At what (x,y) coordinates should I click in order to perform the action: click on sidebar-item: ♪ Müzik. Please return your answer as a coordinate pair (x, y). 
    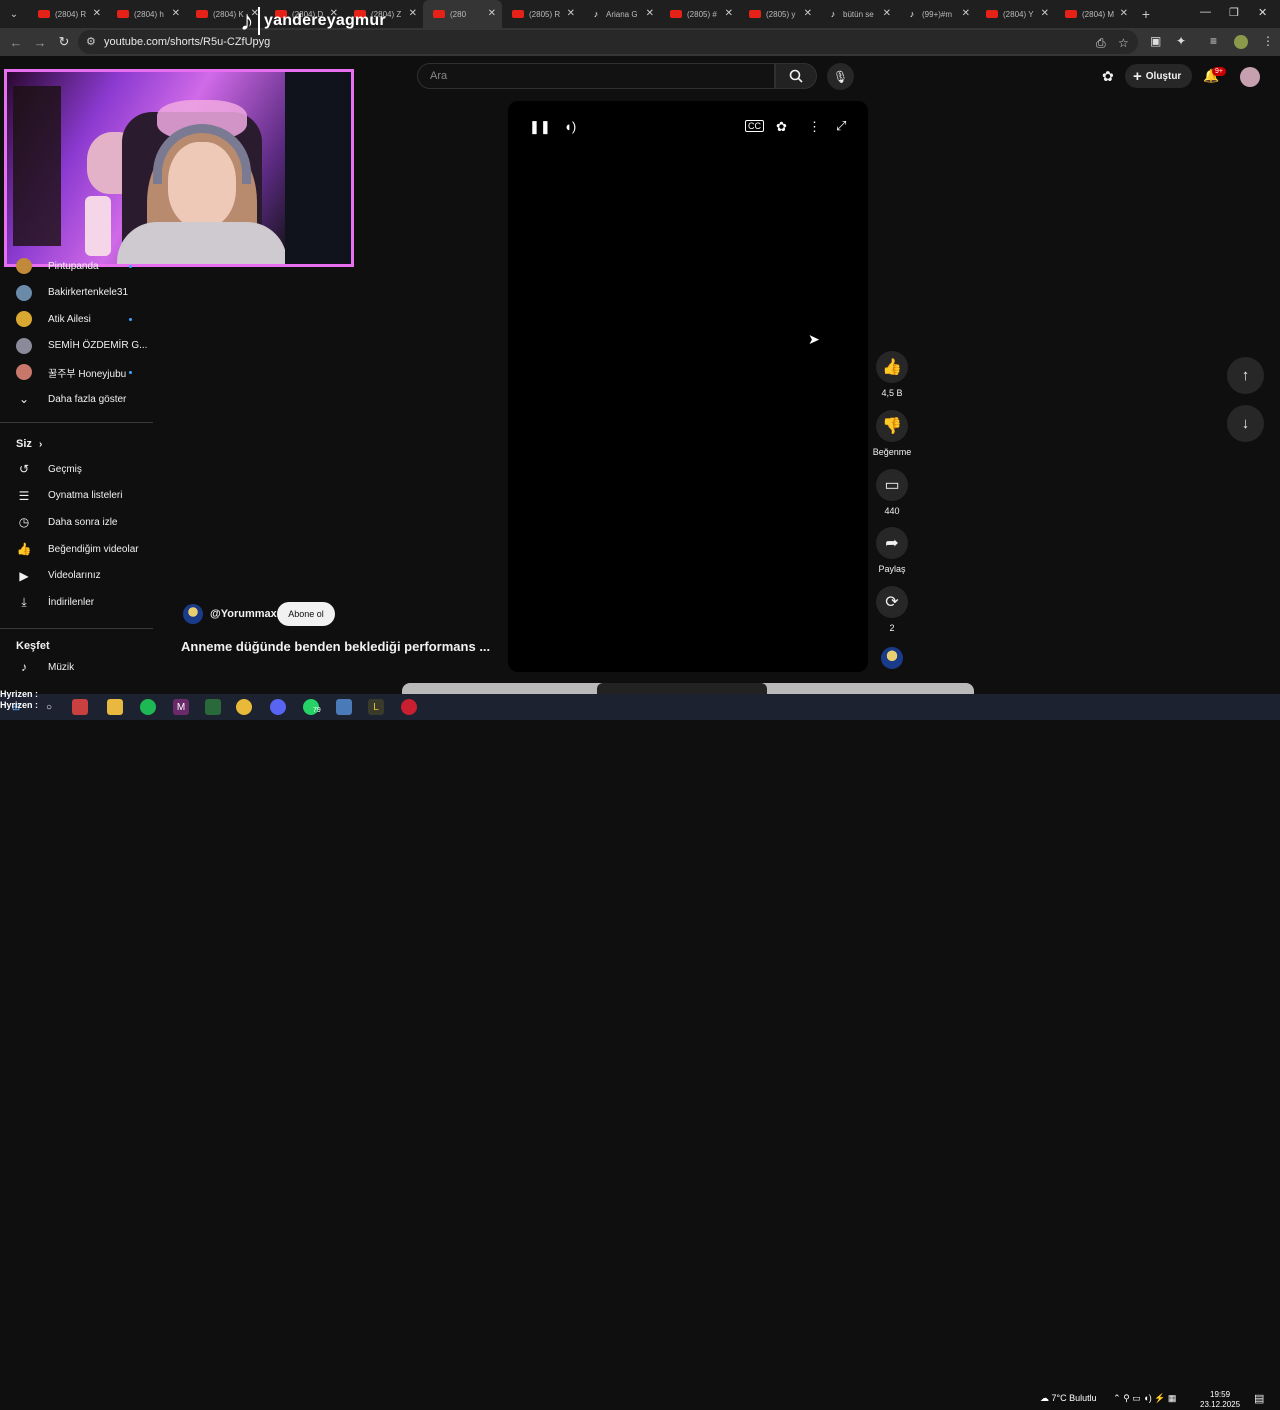
    Looking at the image, I should click on (76, 667).